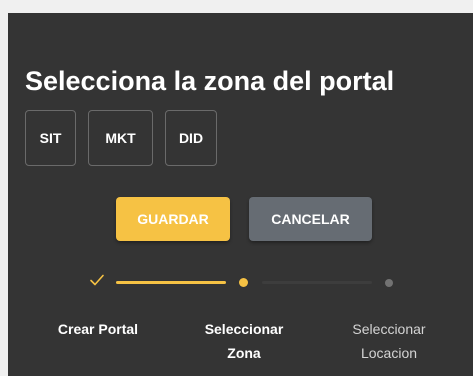 Image resolution: width=473 pixels, height=376 pixels. Describe the element at coordinates (191, 138) in the screenshot. I see `zone-option-did: DID` at that location.